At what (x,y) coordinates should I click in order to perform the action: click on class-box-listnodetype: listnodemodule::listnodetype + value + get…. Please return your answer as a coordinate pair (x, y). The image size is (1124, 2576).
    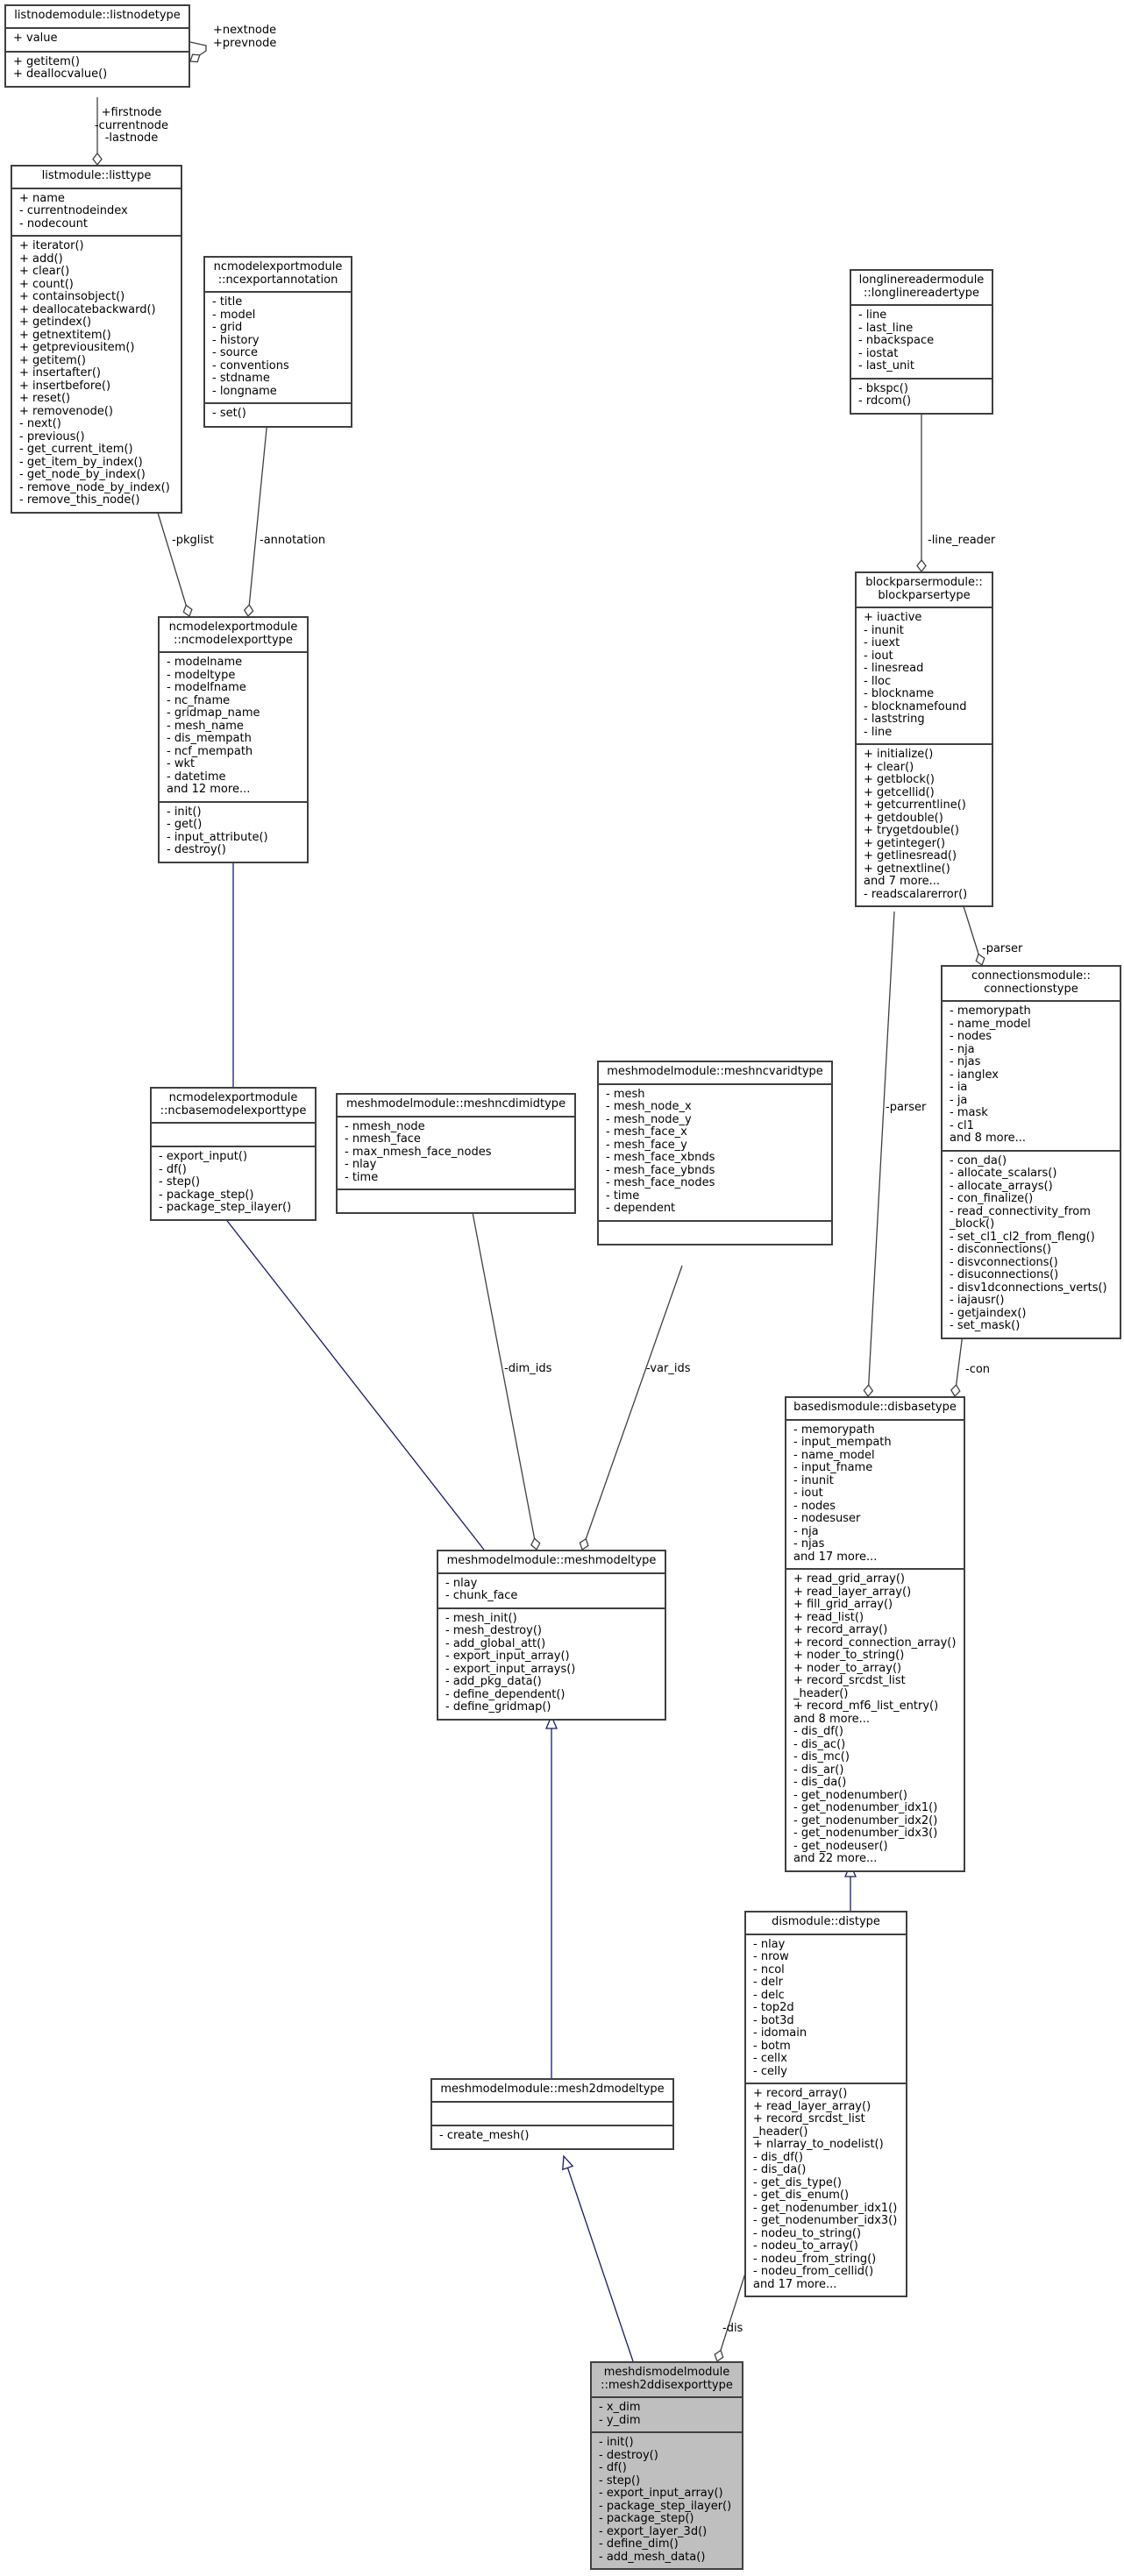
    Looking at the image, I should click on (97, 46).